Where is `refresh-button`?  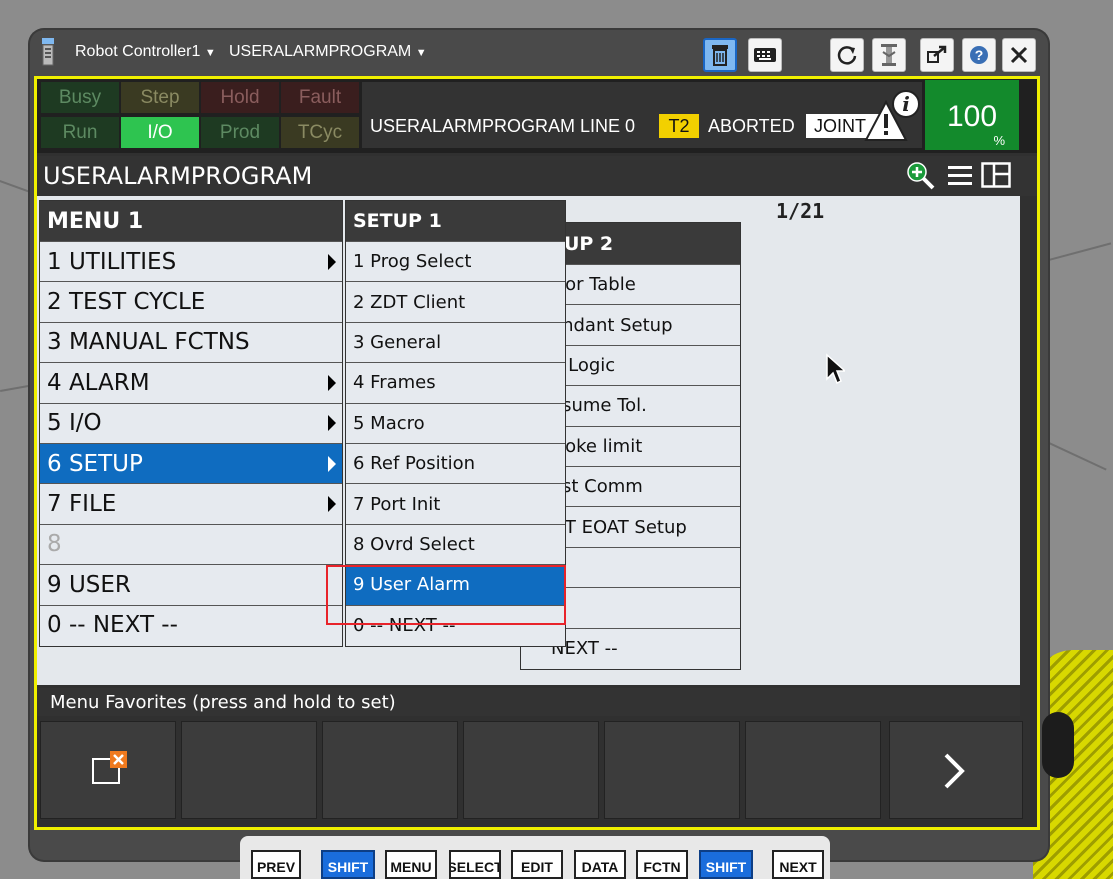 refresh-button is located at coordinates (847, 55).